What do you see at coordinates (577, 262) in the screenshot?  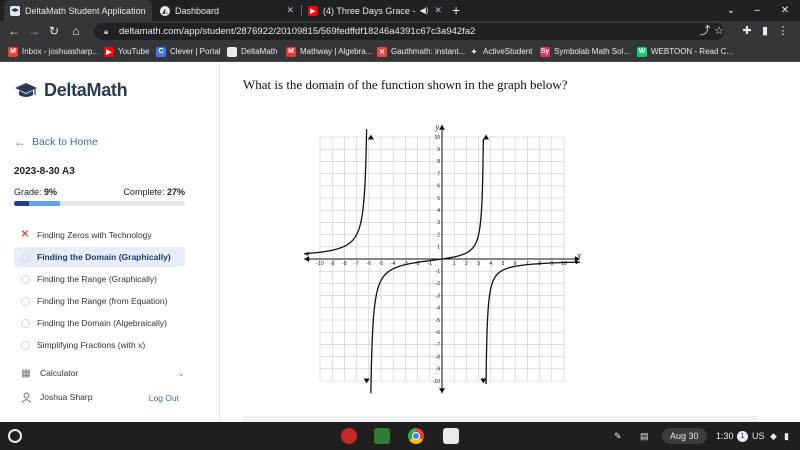 I see `curve-arrow` at bounding box center [577, 262].